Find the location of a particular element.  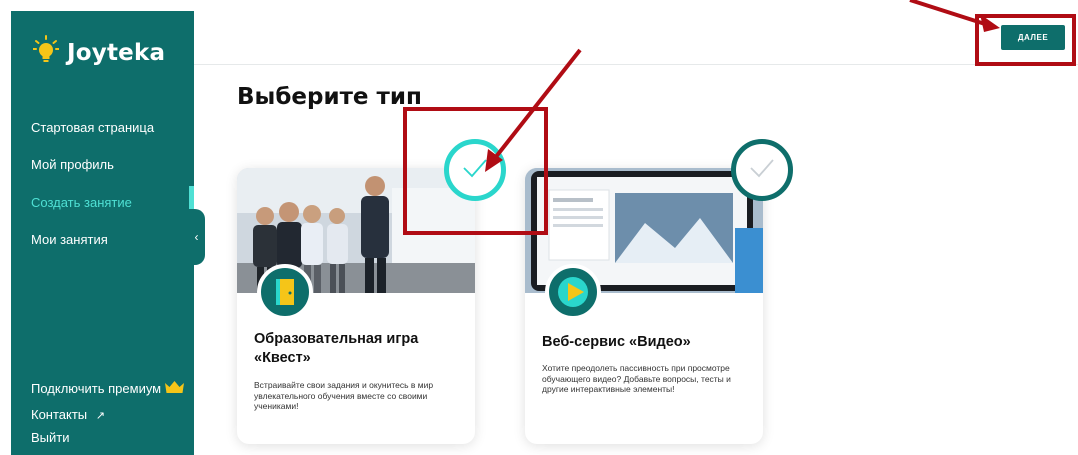

sidebar-item-start: Стартовая страница is located at coordinates (92, 127).